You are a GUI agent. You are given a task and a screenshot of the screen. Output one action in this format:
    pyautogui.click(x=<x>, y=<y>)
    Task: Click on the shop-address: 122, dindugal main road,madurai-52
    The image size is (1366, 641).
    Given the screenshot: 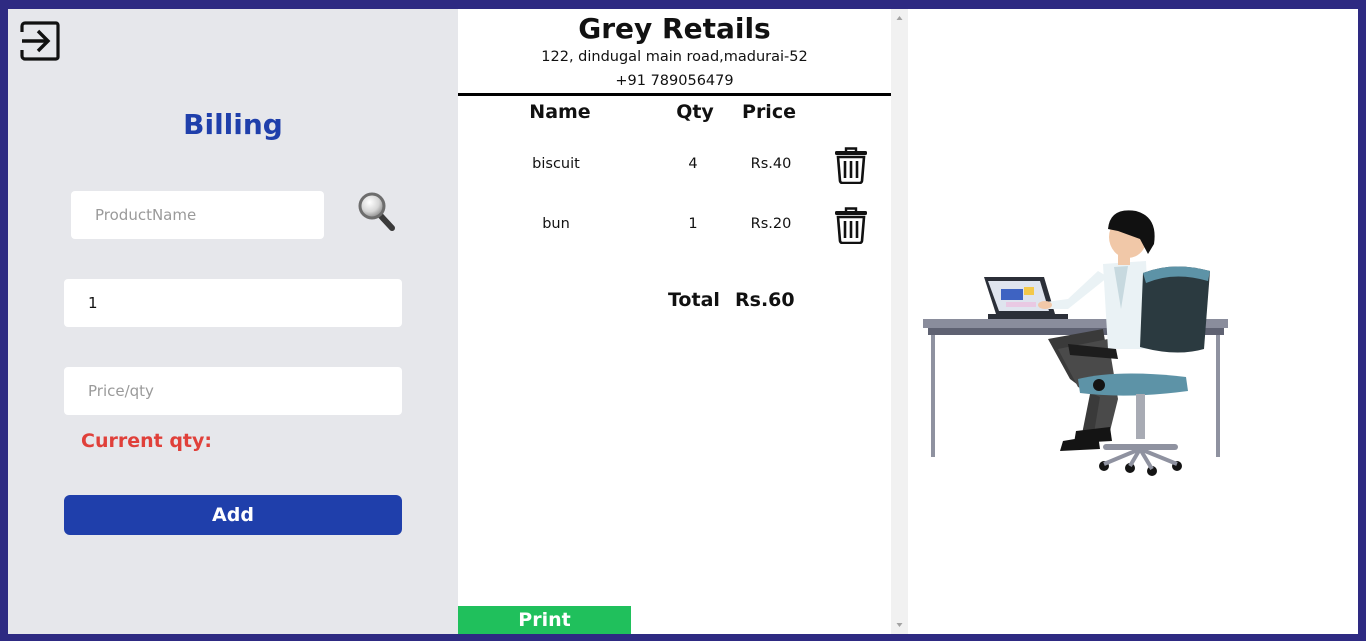 What is the action you would take?
    pyautogui.click(x=674, y=57)
    